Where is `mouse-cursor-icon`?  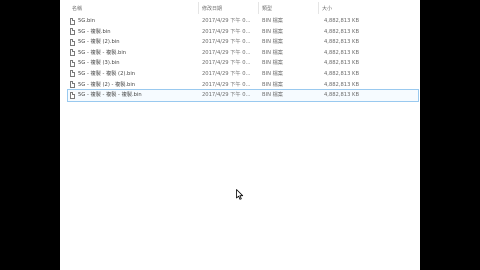 mouse-cursor-icon is located at coordinates (240, 194).